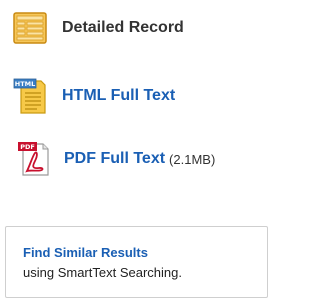 The image size is (320, 303). I want to click on pdf-full-text-link: PDF PDF Full Text (2.1MB), so click(115, 159).